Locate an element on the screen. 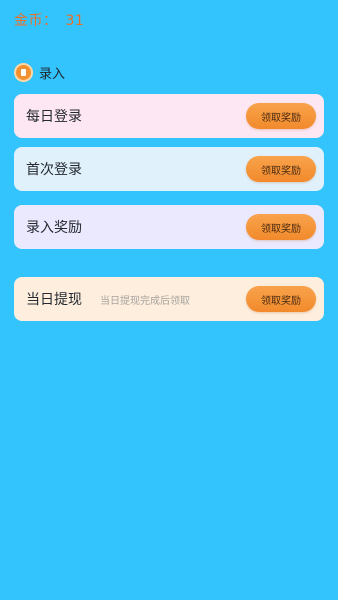 The image size is (338, 600). task-label: 首次登录 is located at coordinates (54, 170).